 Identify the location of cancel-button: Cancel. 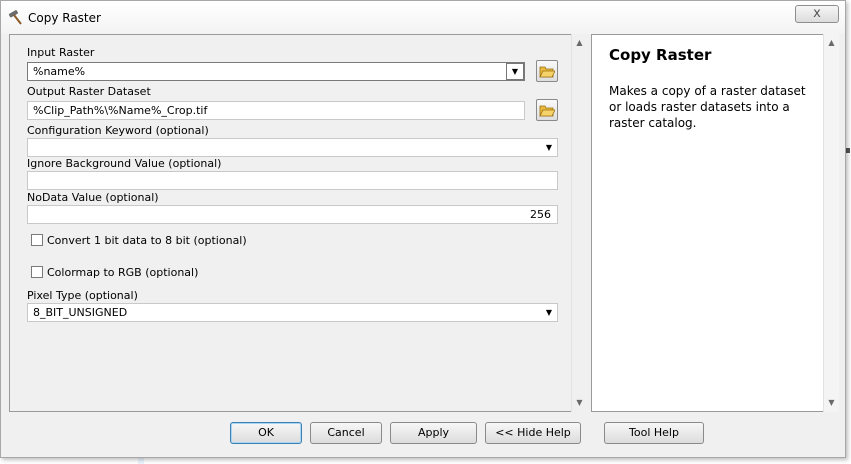
(346, 433).